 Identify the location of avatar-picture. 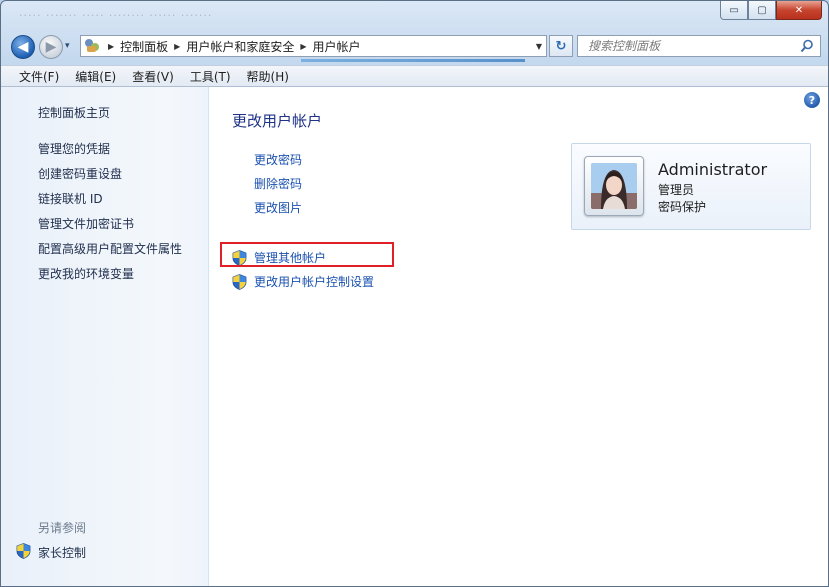
(614, 186).